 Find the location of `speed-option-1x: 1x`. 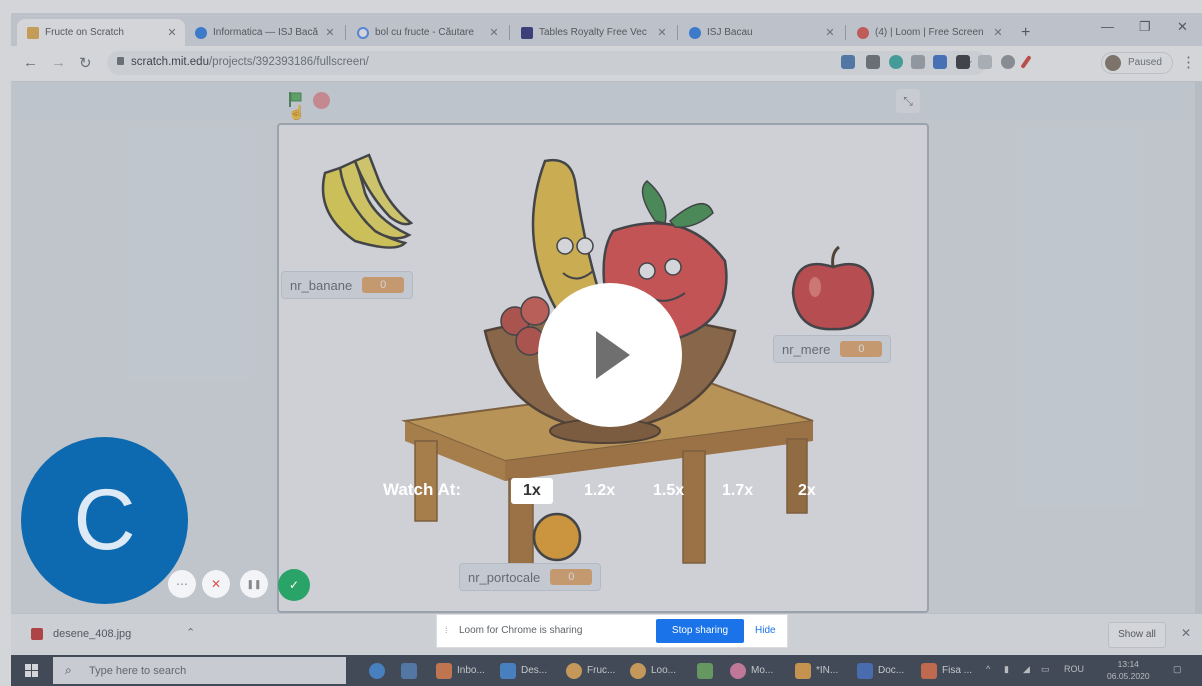

speed-option-1x: 1x is located at coordinates (532, 491).